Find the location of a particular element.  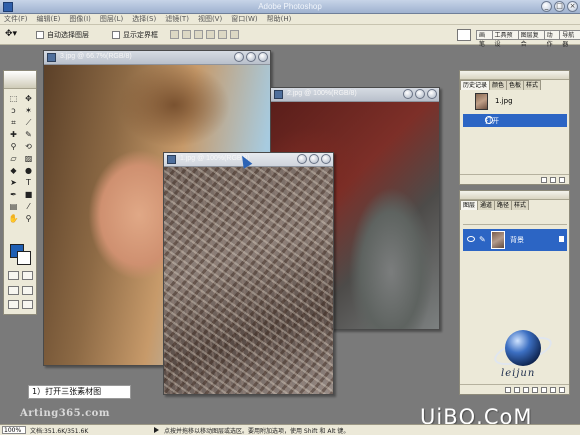

menu-layer: 图层(L) is located at coordinates (111, 19).